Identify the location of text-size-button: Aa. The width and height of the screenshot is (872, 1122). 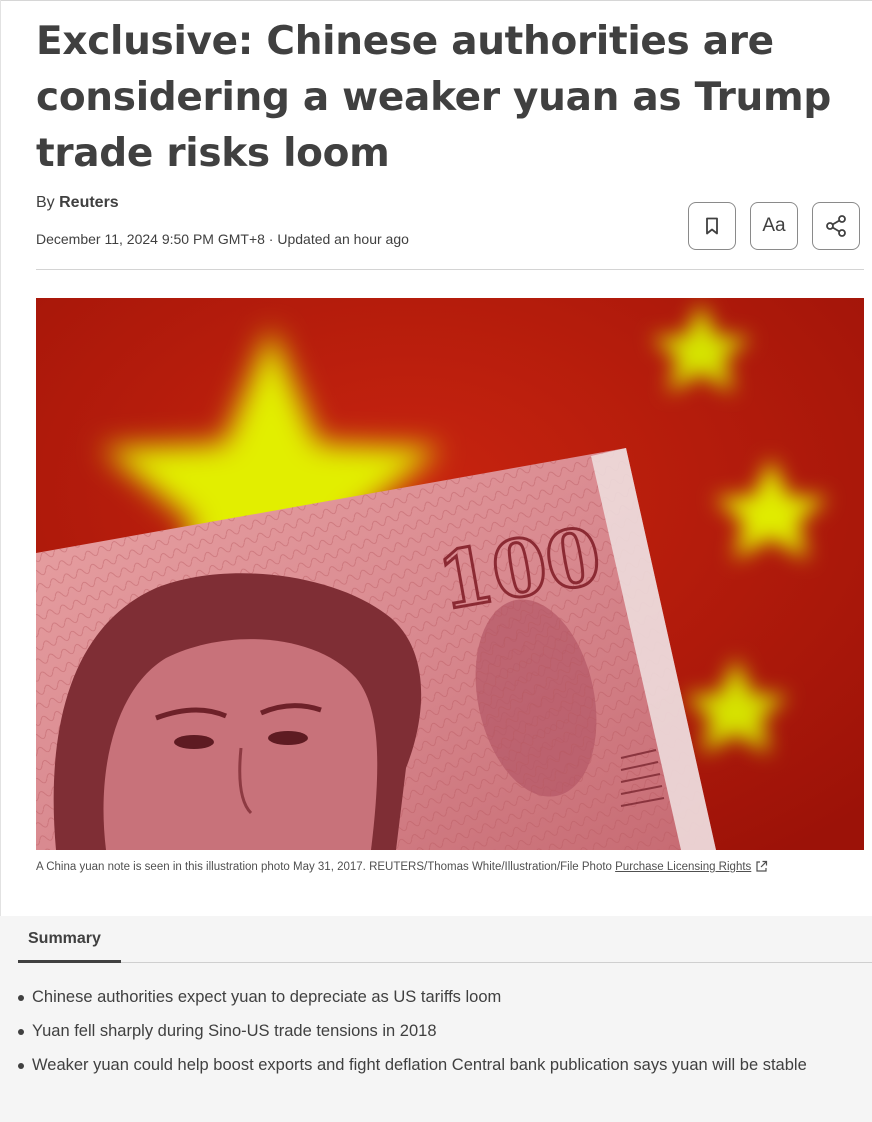
(774, 226).